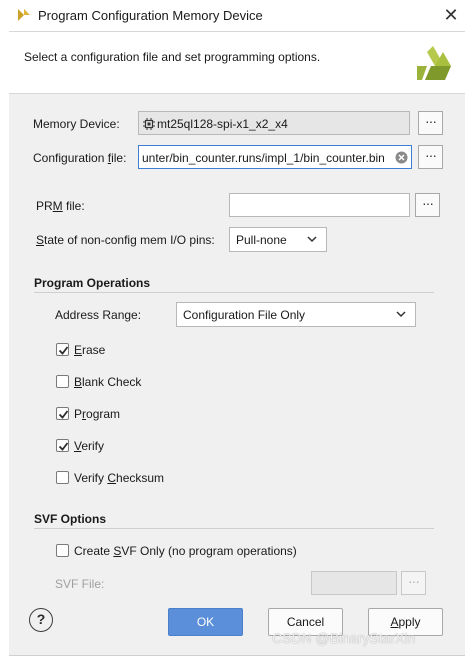 The height and width of the screenshot is (661, 473). Describe the element at coordinates (80, 584) in the screenshot. I see `svf-file-label: SVF File:` at that location.